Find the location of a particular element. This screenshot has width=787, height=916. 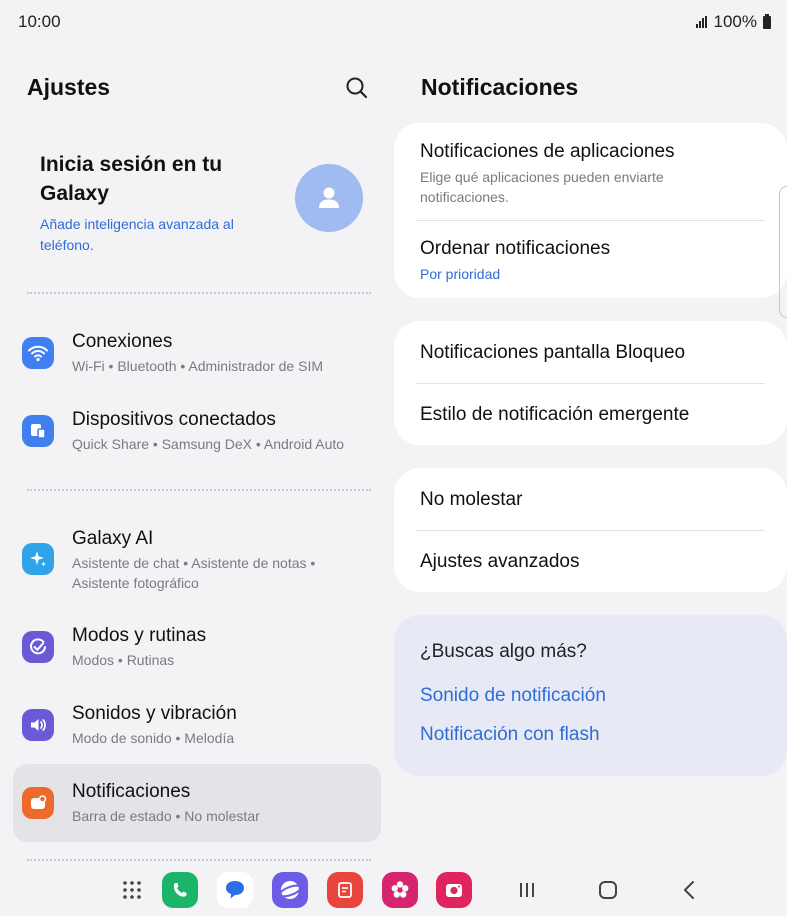

internet-icon is located at coordinates (290, 890).